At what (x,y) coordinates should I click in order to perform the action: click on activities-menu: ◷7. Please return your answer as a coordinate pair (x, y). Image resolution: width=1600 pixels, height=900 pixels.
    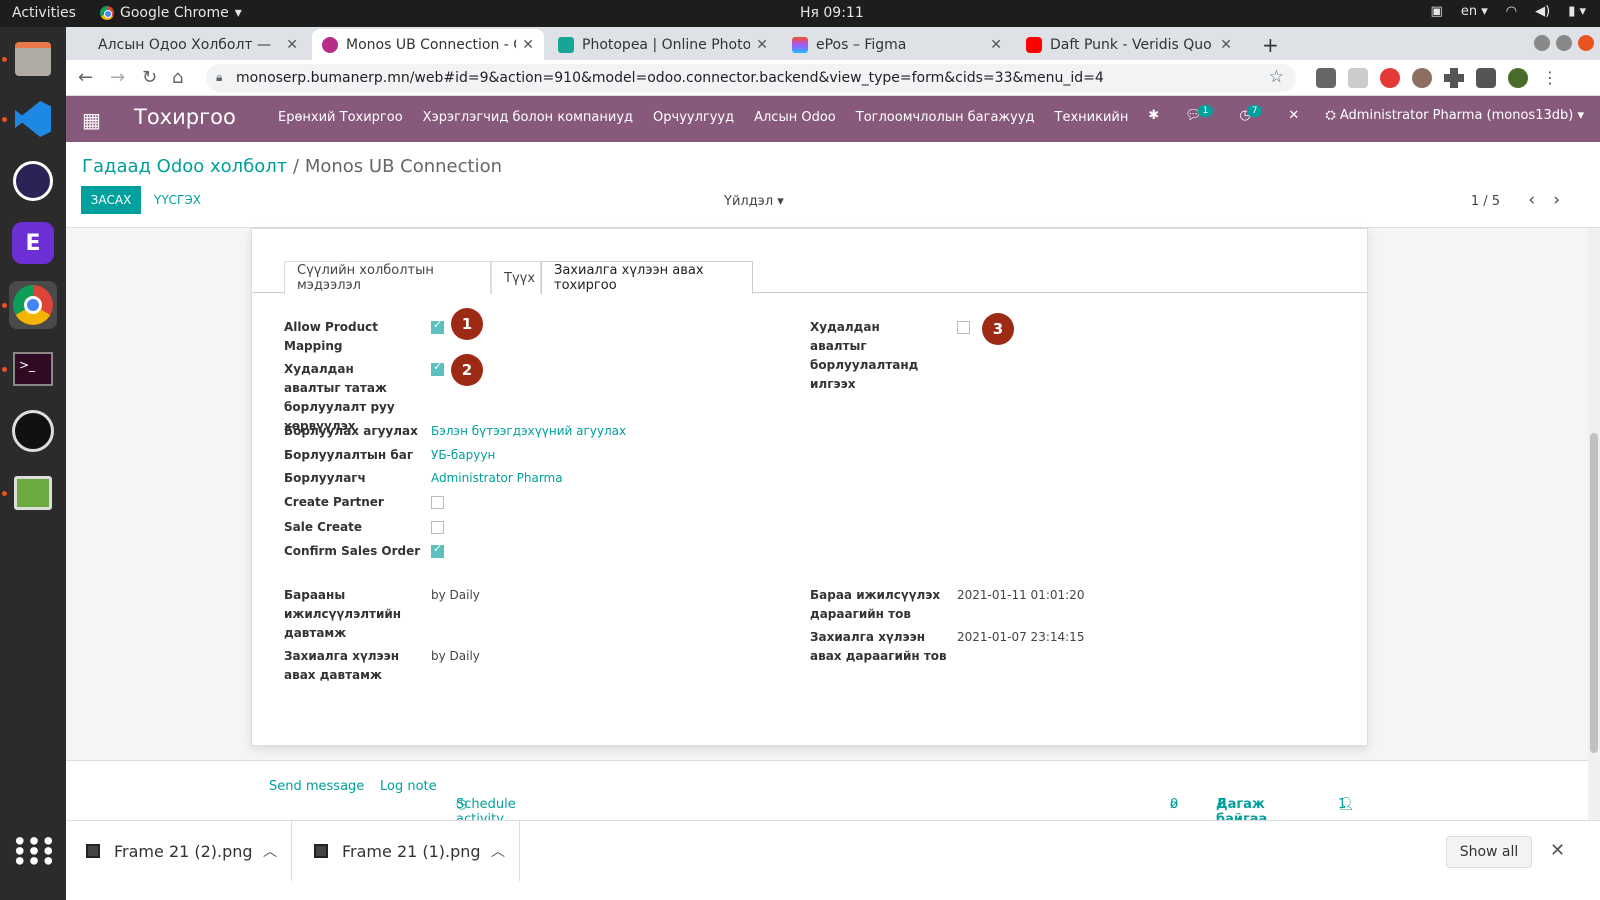
    Looking at the image, I should click on (1251, 114).